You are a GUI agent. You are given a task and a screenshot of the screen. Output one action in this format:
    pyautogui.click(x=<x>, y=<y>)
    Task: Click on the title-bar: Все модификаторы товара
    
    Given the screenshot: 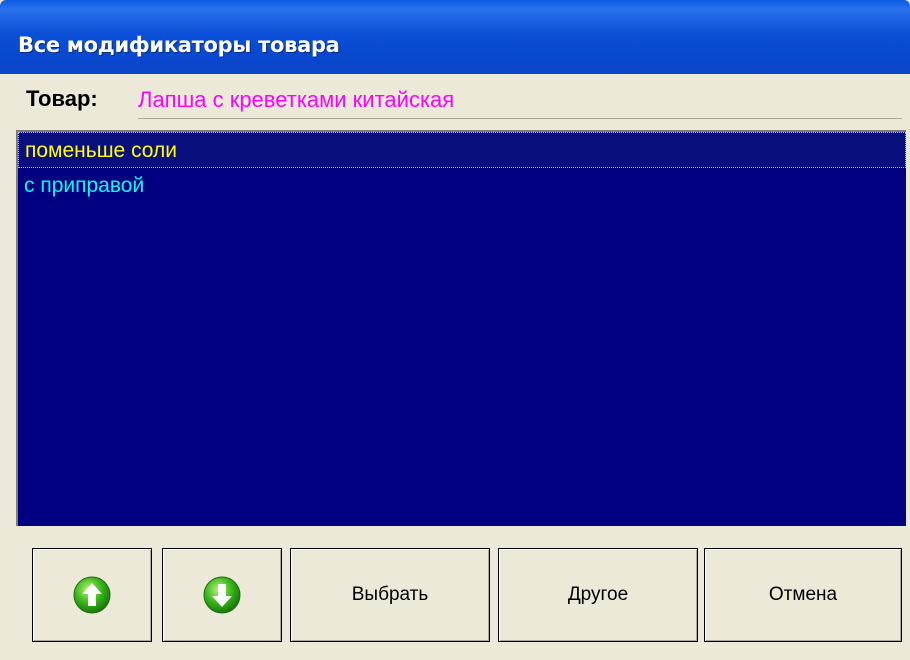 What is the action you would take?
    pyautogui.click(x=455, y=37)
    